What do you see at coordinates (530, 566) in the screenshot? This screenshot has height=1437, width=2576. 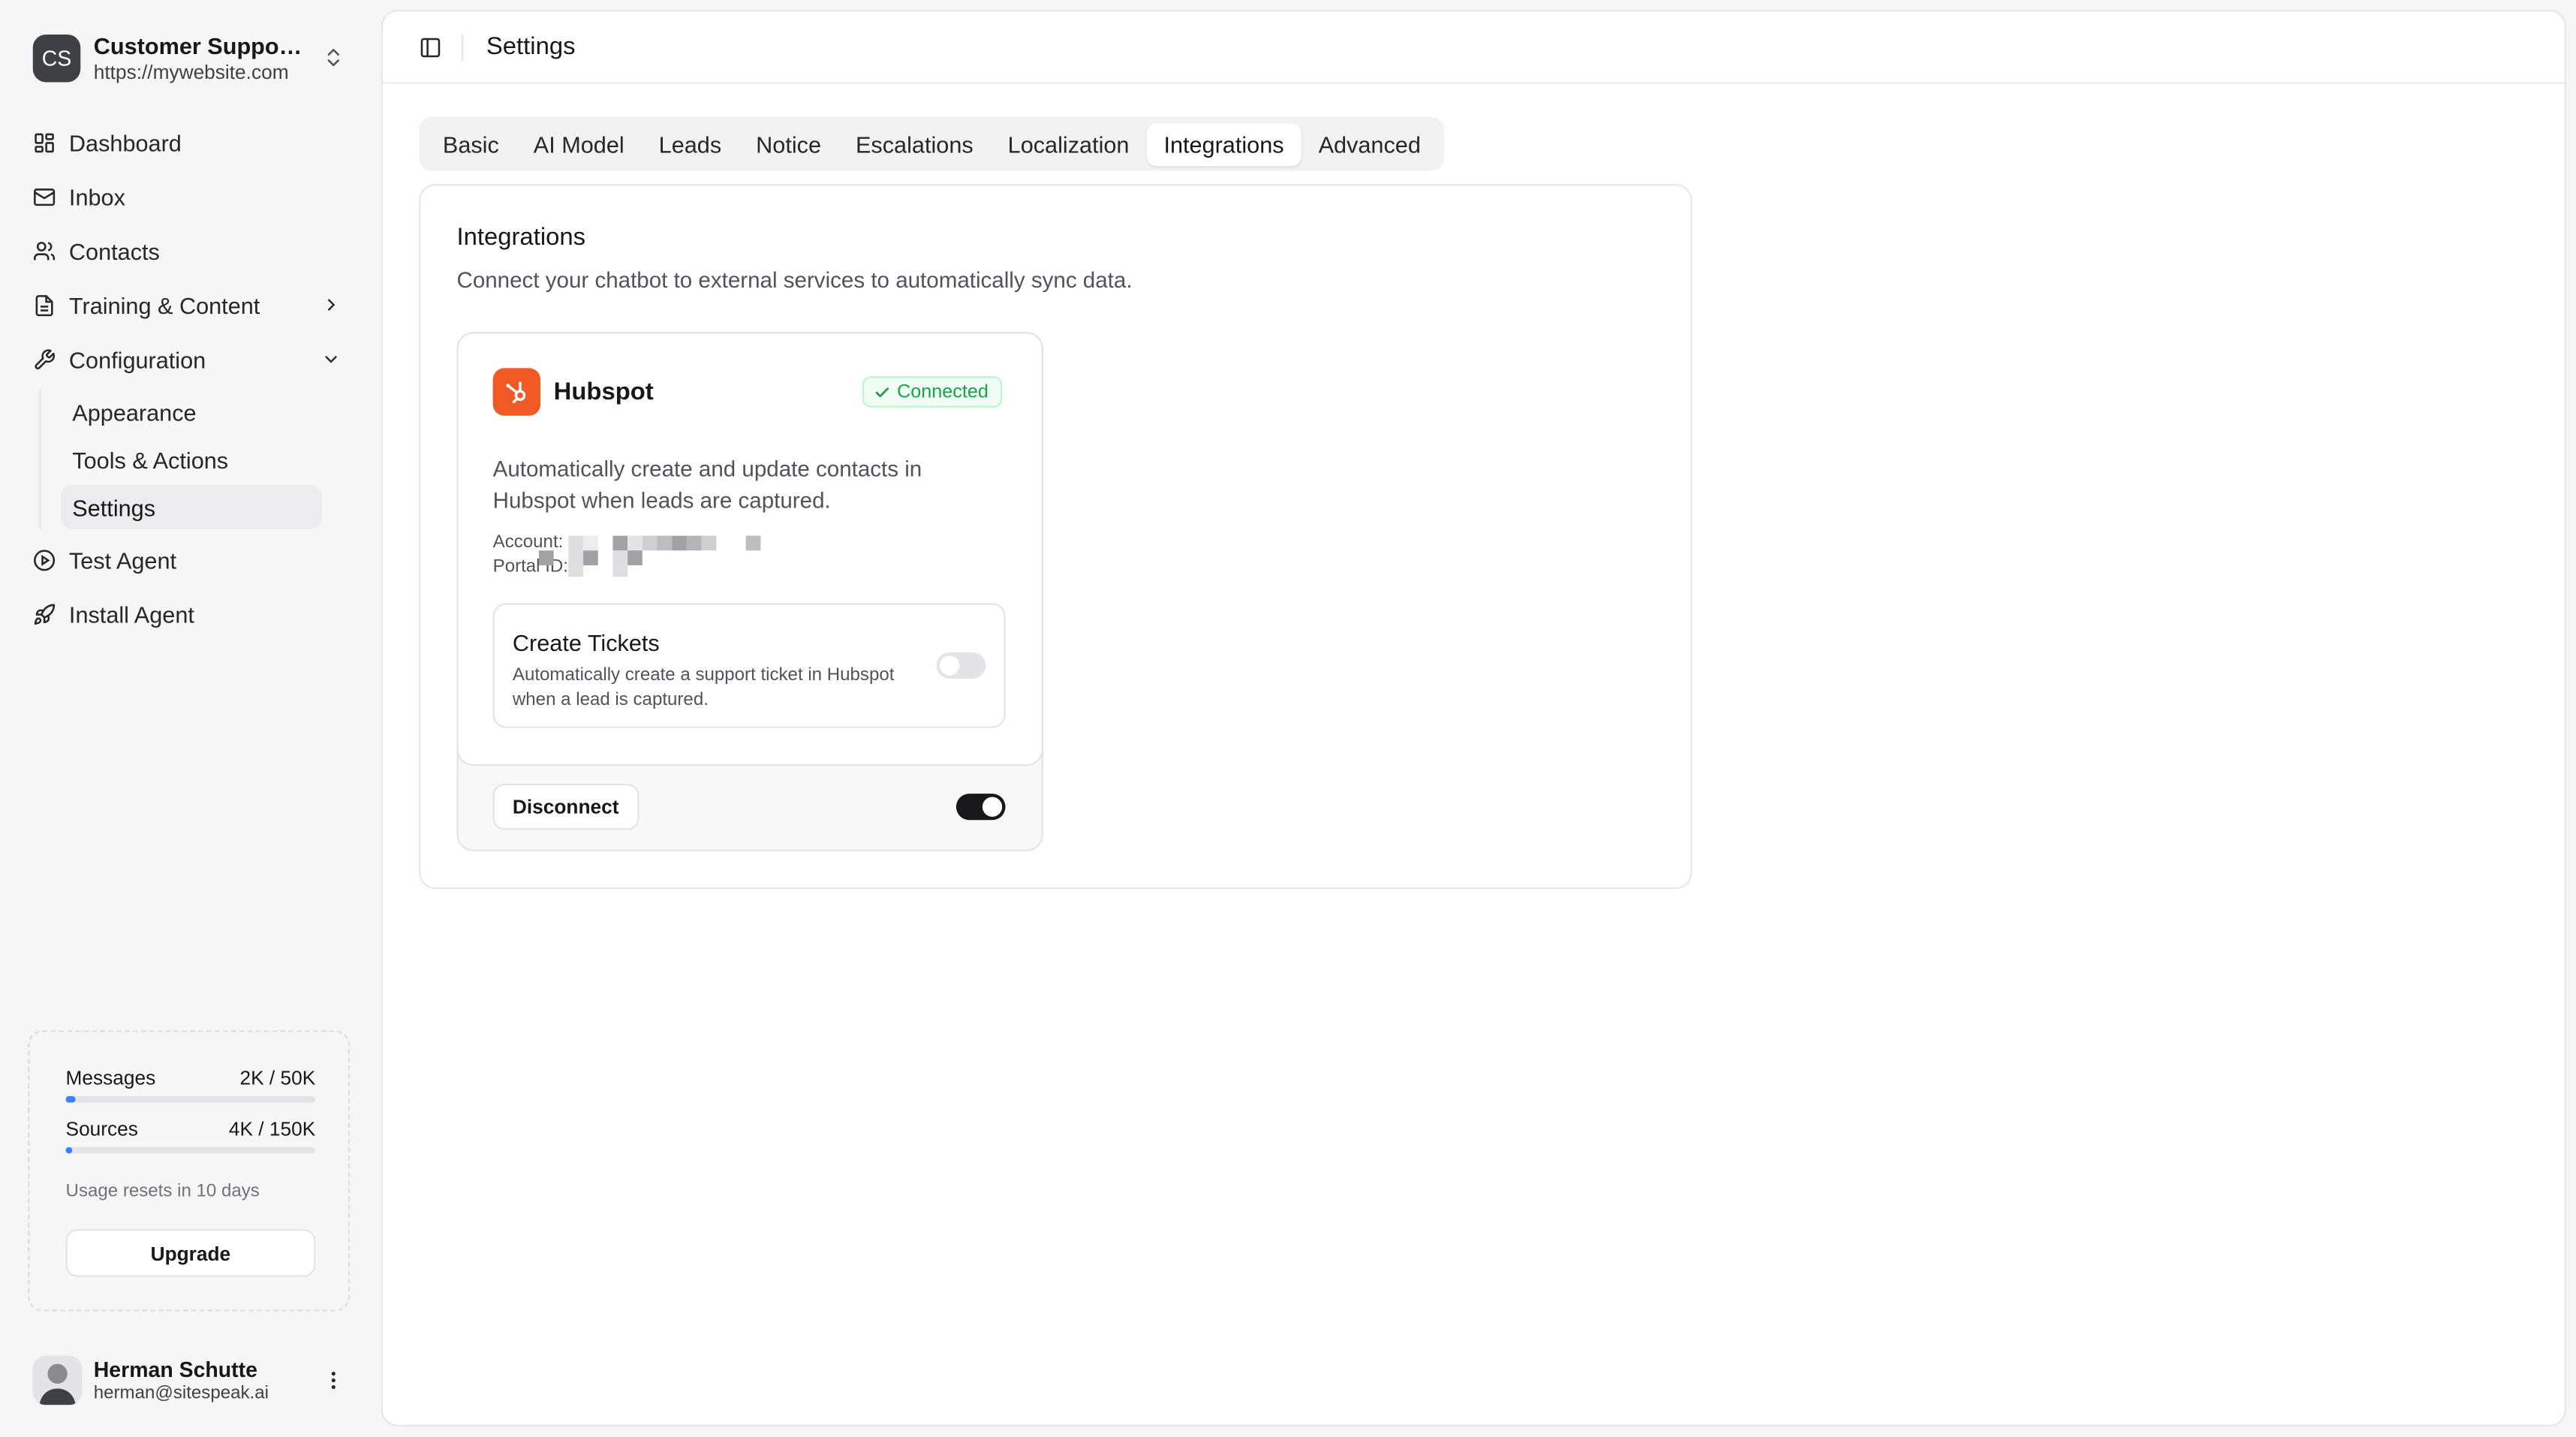 I see `portal-id-label: Portal ID:` at bounding box center [530, 566].